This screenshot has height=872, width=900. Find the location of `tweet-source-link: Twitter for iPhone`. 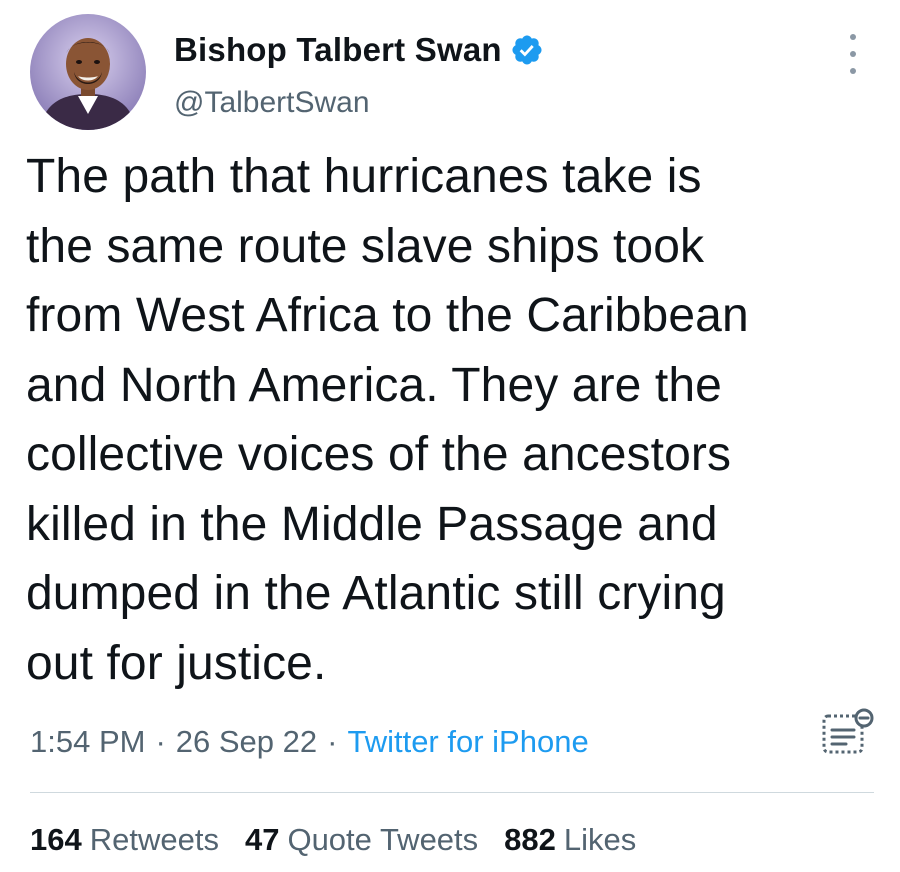

tweet-source-link: Twitter for iPhone is located at coordinates (467, 742).